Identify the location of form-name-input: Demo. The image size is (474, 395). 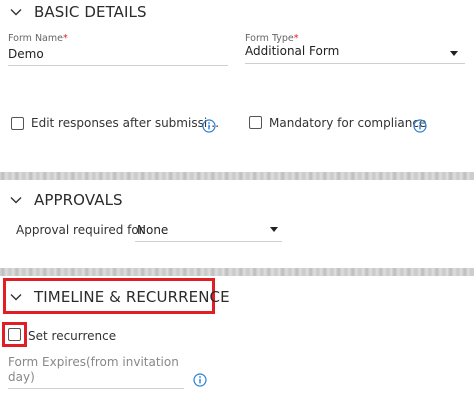
(26, 54).